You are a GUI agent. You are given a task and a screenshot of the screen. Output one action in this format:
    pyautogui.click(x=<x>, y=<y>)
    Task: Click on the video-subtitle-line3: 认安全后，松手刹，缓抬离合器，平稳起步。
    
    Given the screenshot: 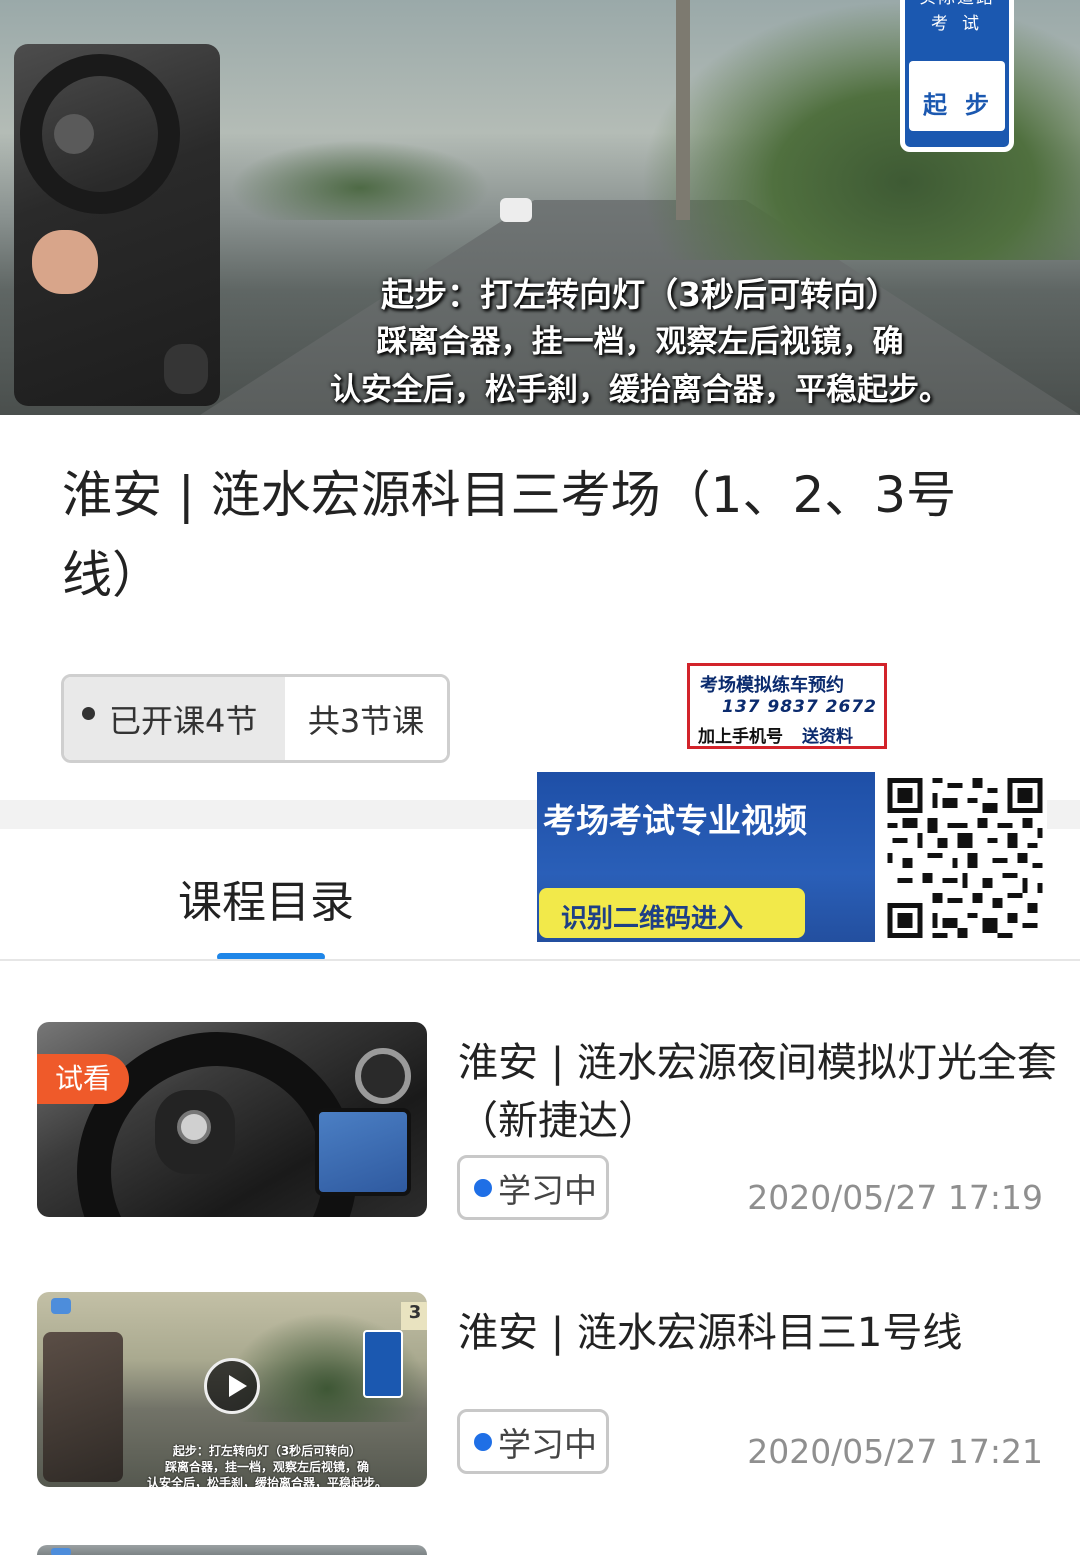 What is the action you would take?
    pyautogui.click(x=640, y=390)
    